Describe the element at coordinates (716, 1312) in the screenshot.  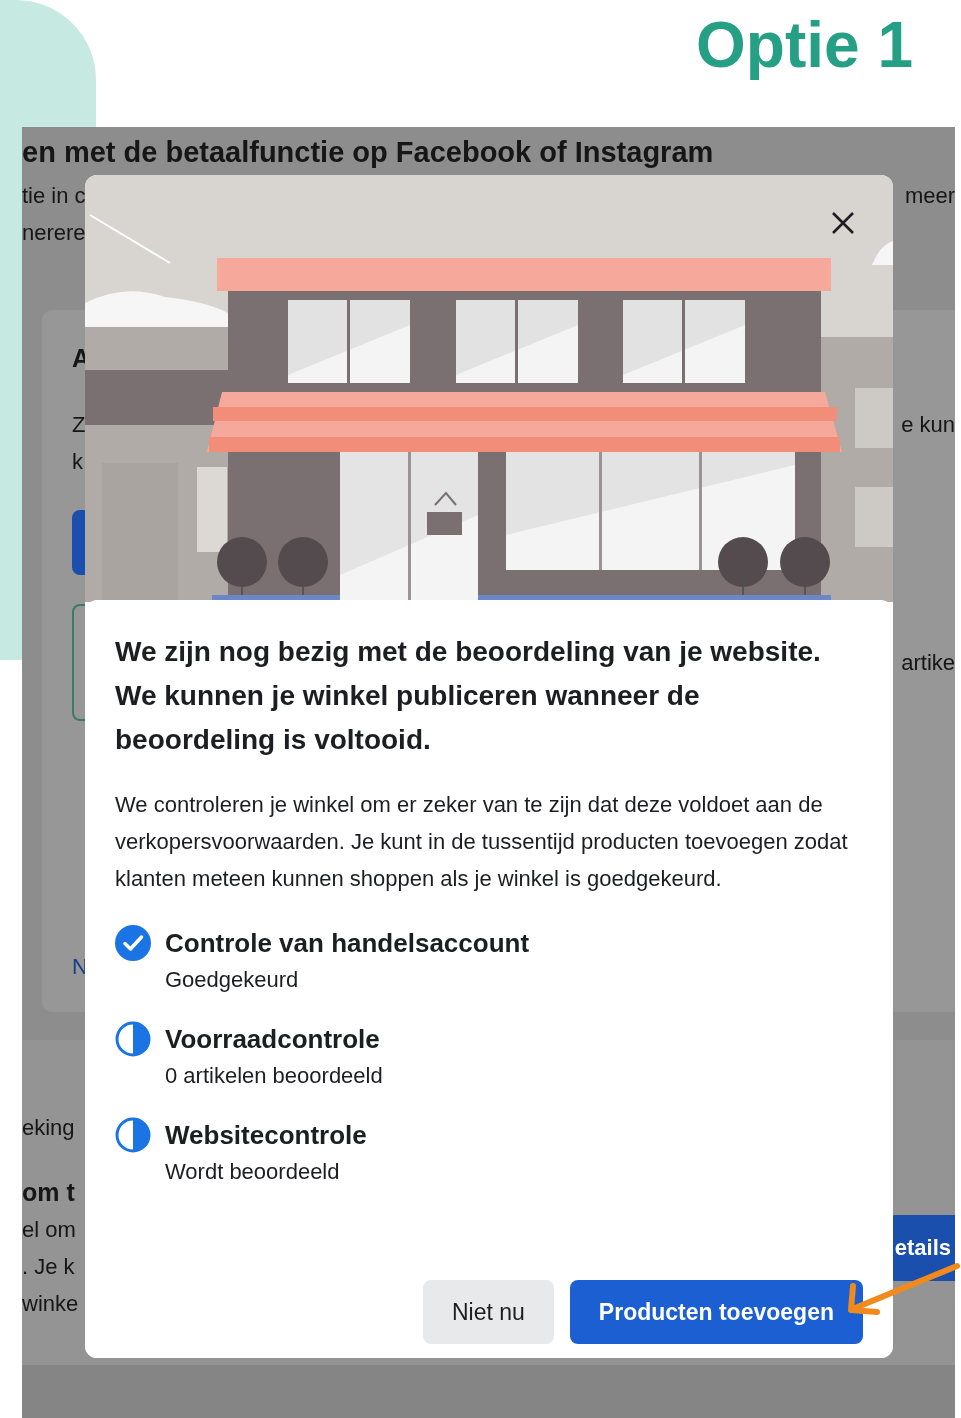
I see `add-products-button: Producten toevoegen` at that location.